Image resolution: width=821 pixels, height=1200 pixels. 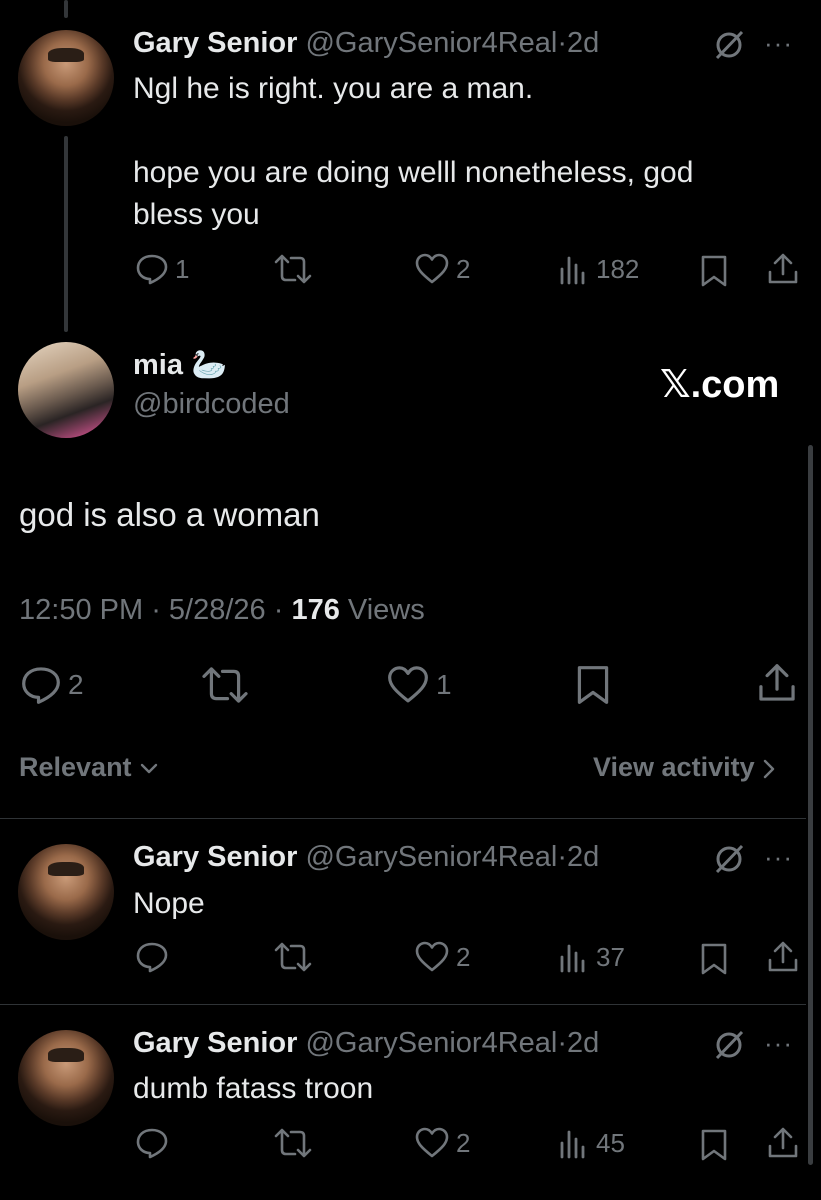 What do you see at coordinates (182, 268) in the screenshot?
I see `reply-count: 1` at bounding box center [182, 268].